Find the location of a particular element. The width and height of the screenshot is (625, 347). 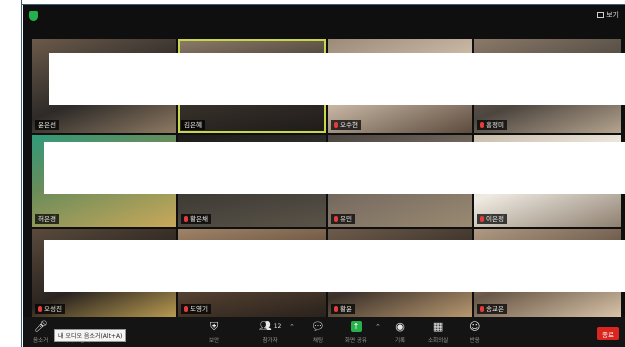

left-margin is located at coordinates (11, 173).